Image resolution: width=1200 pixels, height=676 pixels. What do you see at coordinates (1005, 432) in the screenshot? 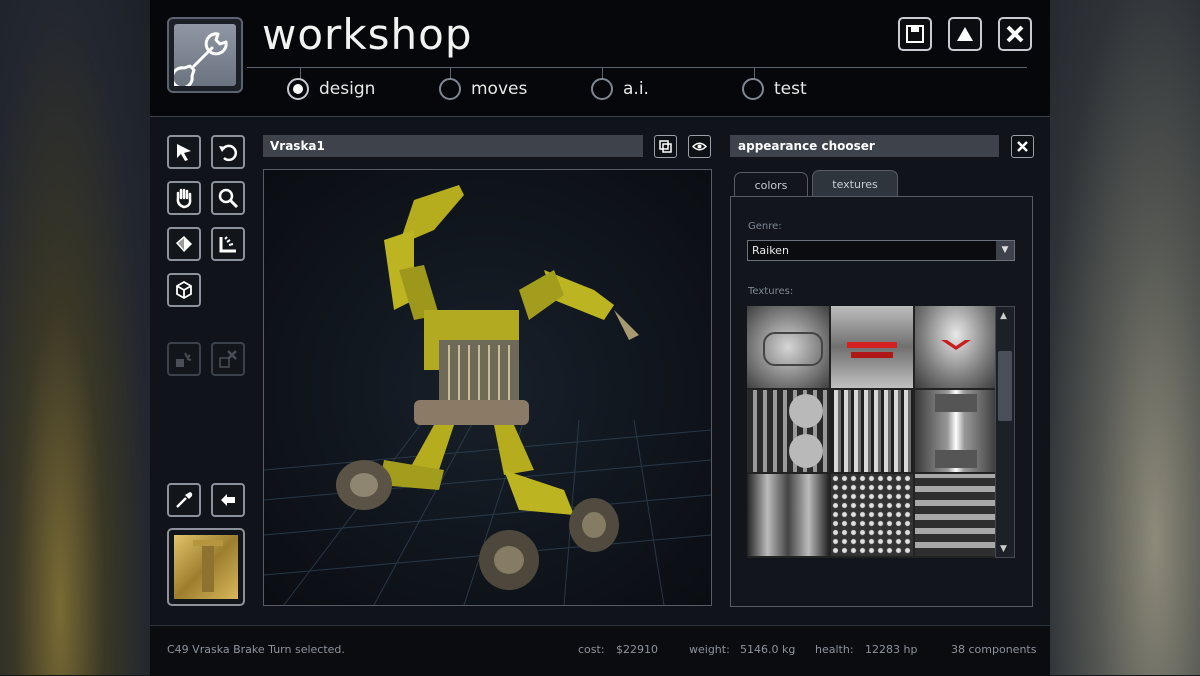
I see `texture-scrollbar: ▲ ▼` at bounding box center [1005, 432].